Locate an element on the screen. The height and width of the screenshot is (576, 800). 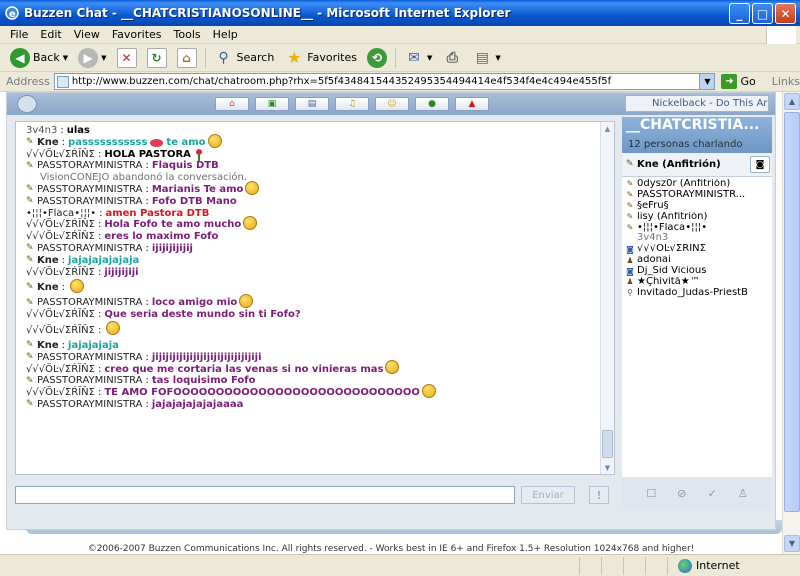
chat-nick: 3v4n3 is located at coordinates (41, 131).